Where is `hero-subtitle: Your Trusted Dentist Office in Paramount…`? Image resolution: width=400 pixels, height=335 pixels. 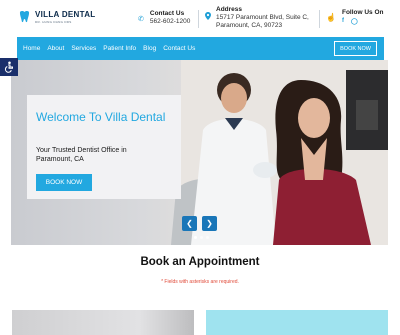
hero-subtitle: Your Trusted Dentist Office in Paramount… is located at coordinates (81, 155).